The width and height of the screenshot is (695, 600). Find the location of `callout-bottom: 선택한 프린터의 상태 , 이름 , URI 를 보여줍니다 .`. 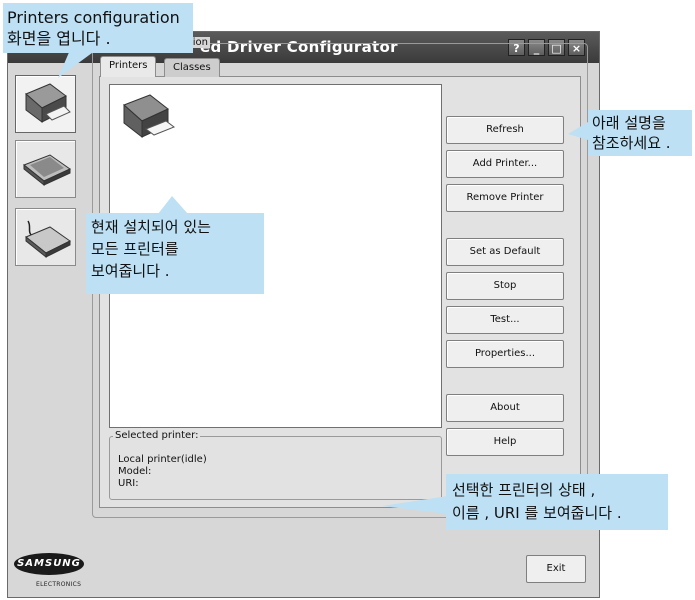

callout-bottom: 선택한 프린터의 상태 , 이름 , URI 를 보여줍니다 . is located at coordinates (557, 502).